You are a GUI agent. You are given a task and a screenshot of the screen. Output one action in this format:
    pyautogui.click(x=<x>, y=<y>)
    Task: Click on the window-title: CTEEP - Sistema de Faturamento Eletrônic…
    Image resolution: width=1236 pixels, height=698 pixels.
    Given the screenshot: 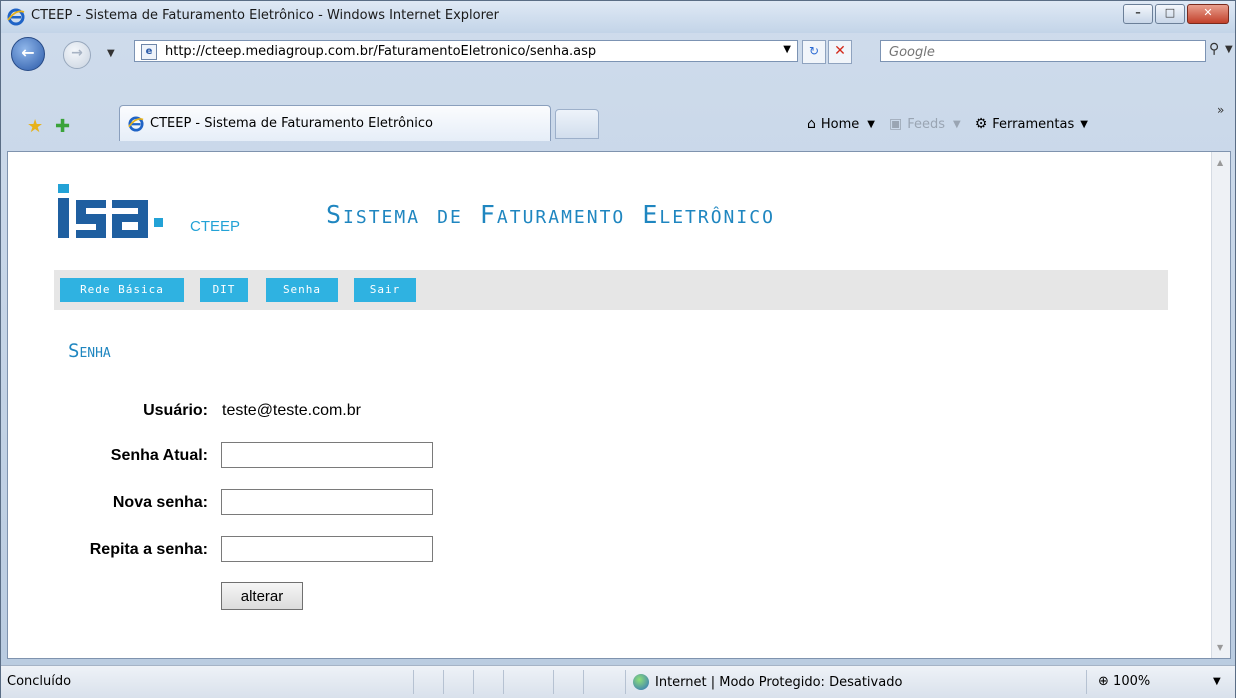 What is the action you would take?
    pyautogui.click(x=265, y=15)
    